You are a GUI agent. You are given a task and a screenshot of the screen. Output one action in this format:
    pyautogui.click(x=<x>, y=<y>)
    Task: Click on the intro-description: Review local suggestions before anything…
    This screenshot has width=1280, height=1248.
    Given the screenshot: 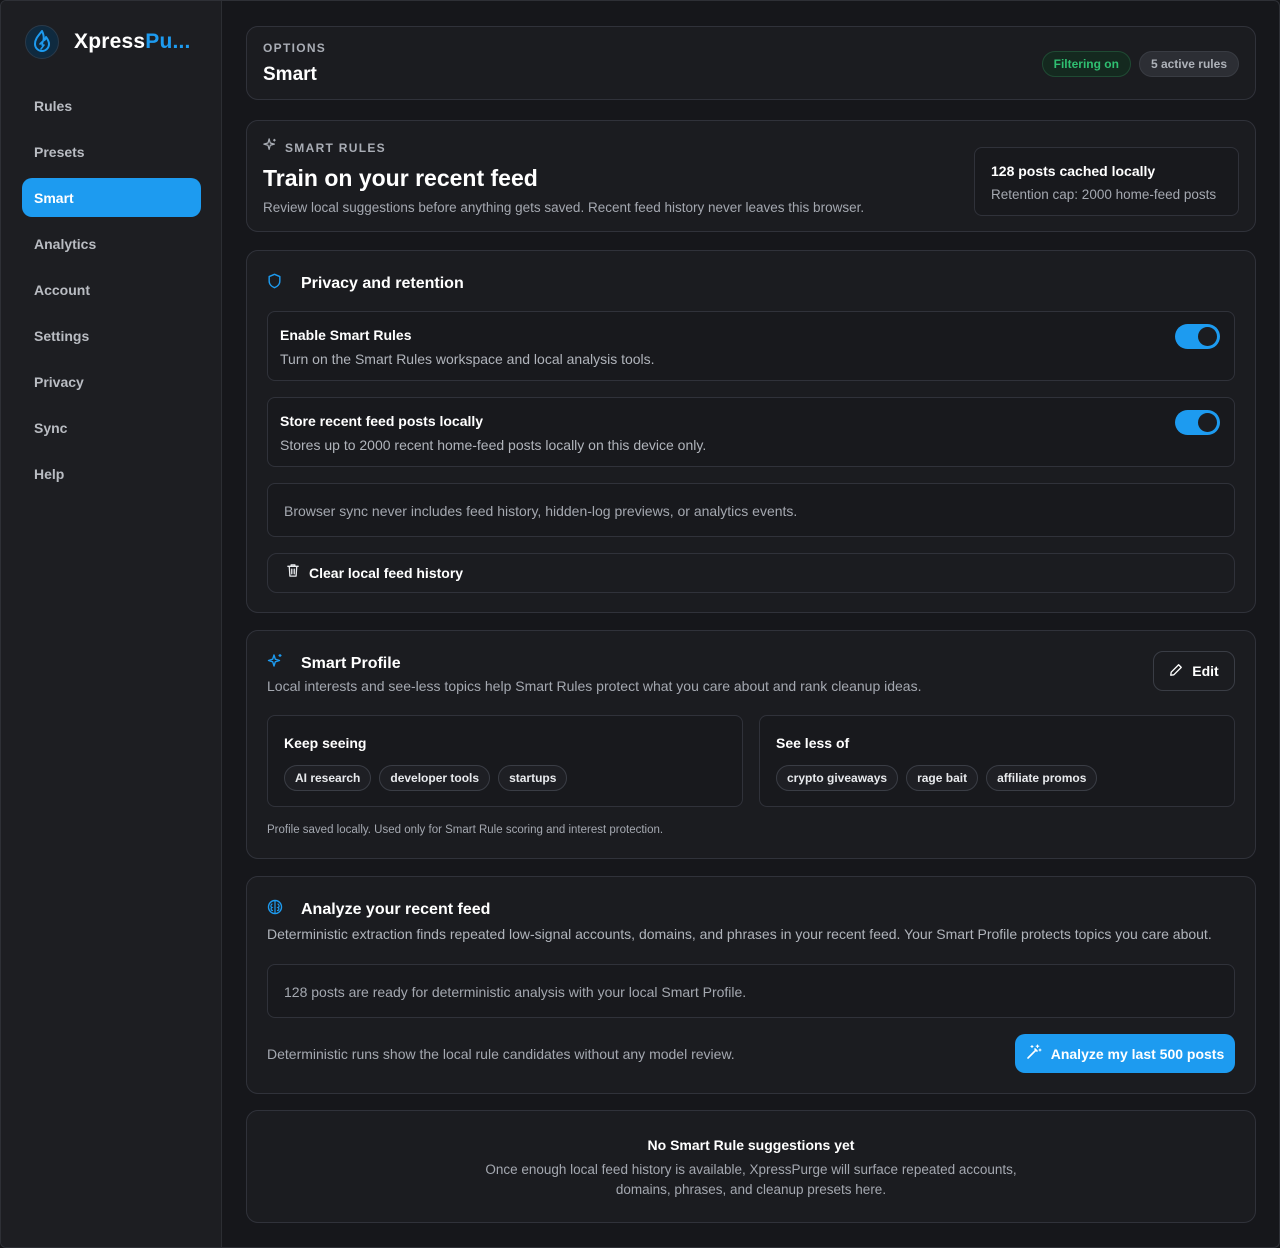 What is the action you would take?
    pyautogui.click(x=564, y=207)
    